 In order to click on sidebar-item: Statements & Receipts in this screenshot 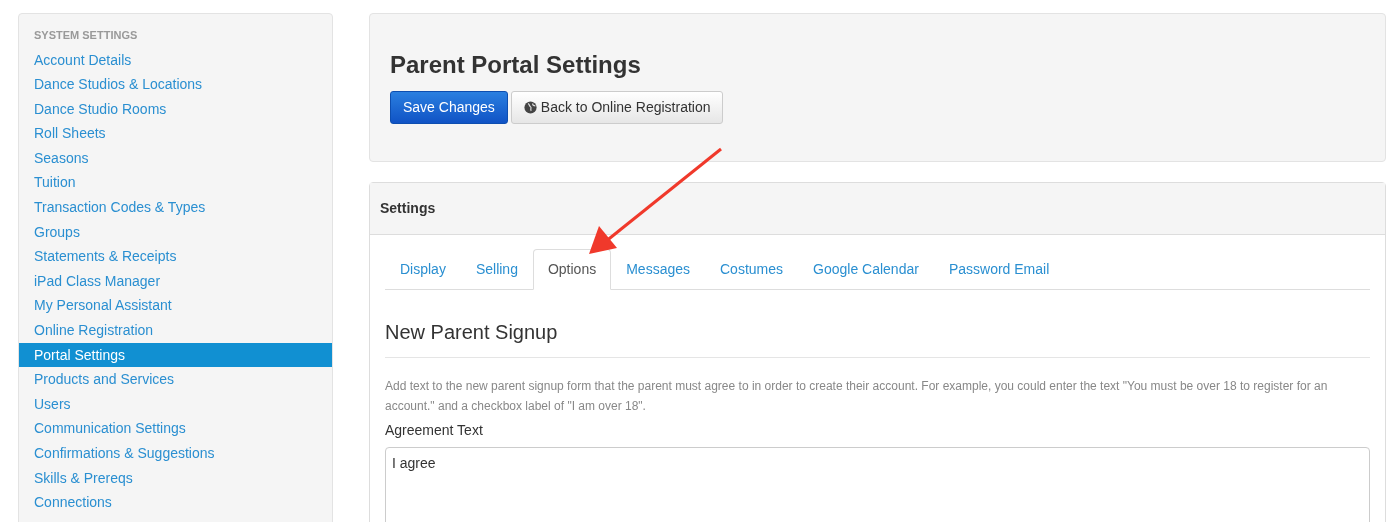, I will do `click(175, 256)`.